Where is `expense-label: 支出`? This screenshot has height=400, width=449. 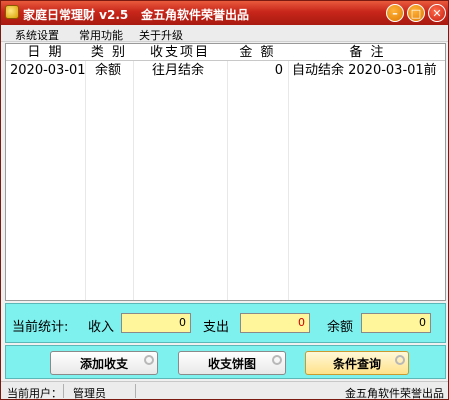
expense-label: 支出 is located at coordinates (216, 327).